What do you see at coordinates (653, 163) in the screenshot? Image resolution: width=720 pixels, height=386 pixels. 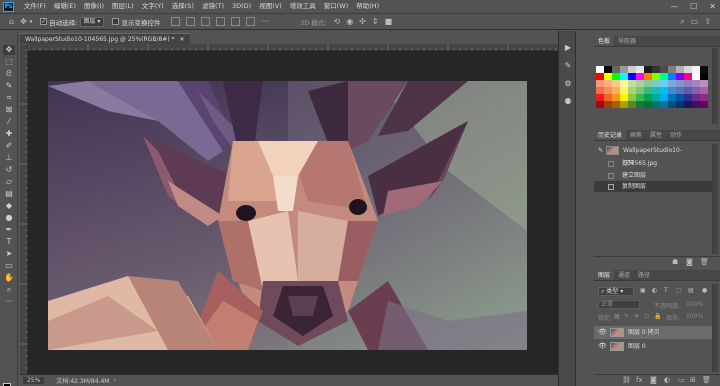 I see `history-step: 打开` at bounding box center [653, 163].